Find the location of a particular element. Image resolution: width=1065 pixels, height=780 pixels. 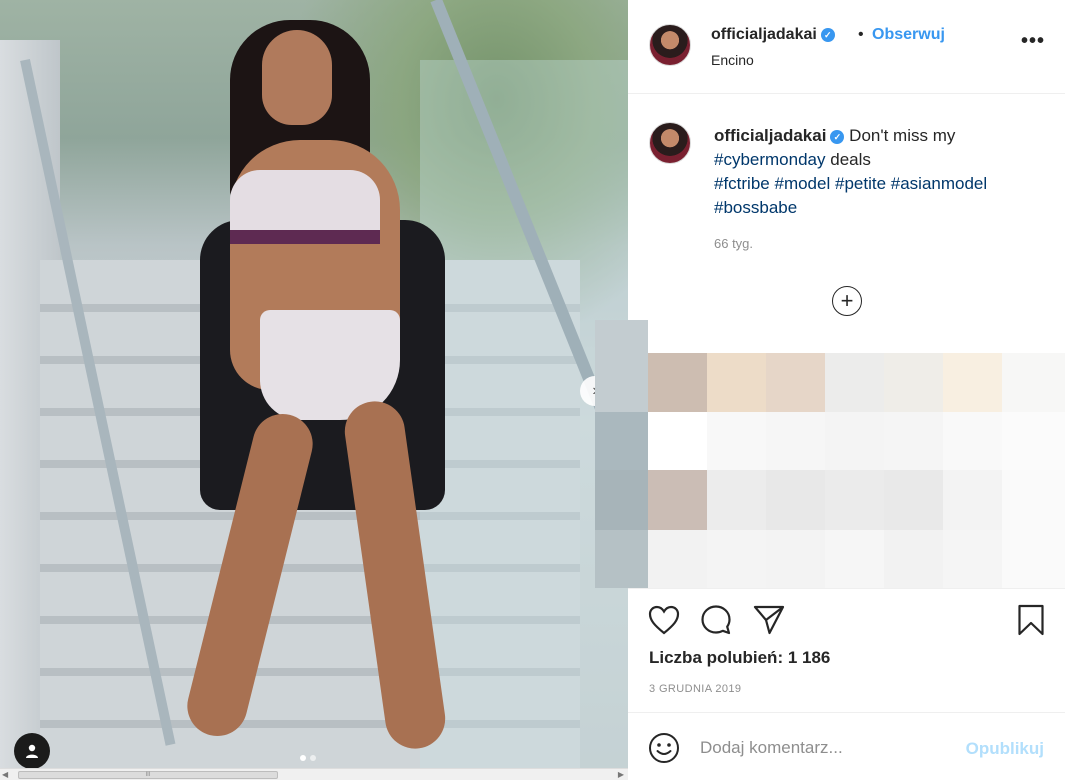

post-header: officialjadakai ✓ • Obserwuj Encino ••• is located at coordinates (846, 47).